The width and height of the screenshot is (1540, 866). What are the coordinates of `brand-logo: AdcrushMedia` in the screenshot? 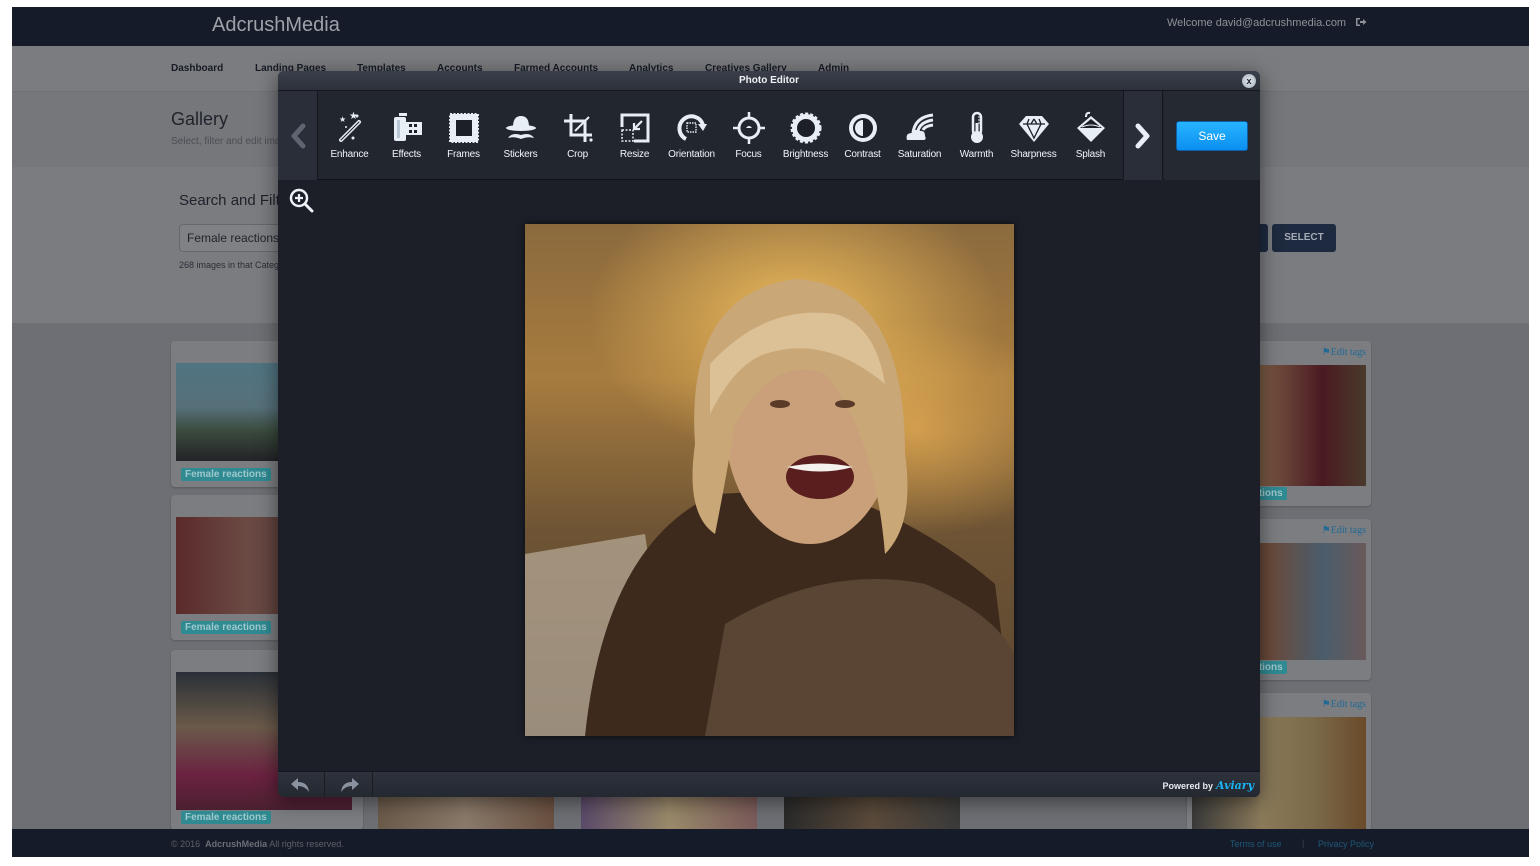 It's located at (276, 25).